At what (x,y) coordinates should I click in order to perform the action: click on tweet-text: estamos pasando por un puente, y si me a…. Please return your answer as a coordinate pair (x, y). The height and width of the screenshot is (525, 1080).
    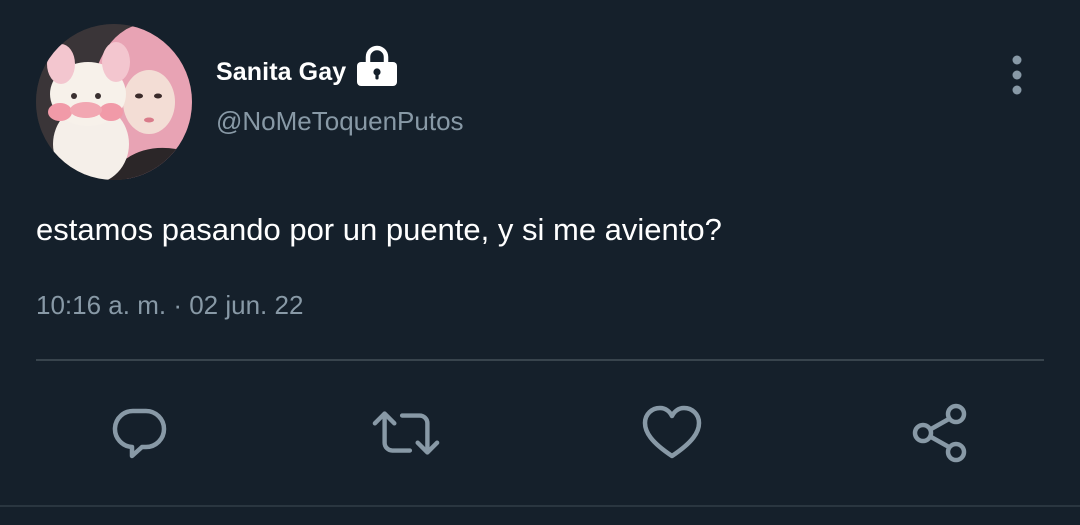
    Looking at the image, I should click on (379, 229).